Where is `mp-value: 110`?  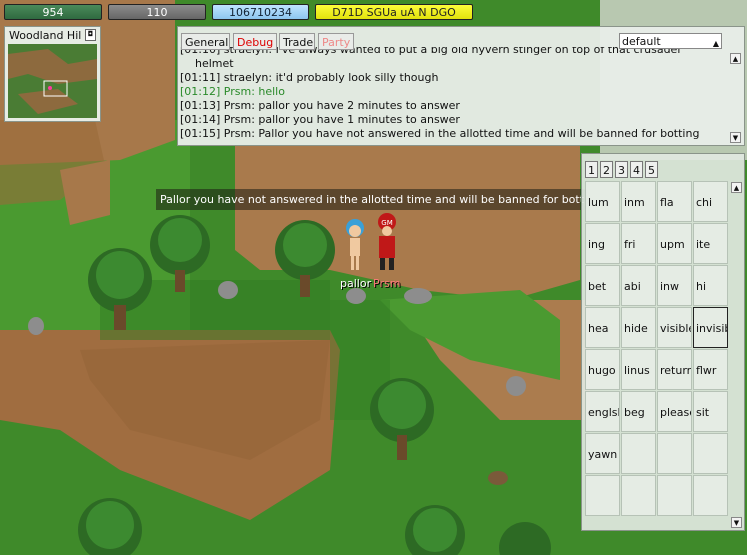
mp-value: 110 is located at coordinates (157, 12).